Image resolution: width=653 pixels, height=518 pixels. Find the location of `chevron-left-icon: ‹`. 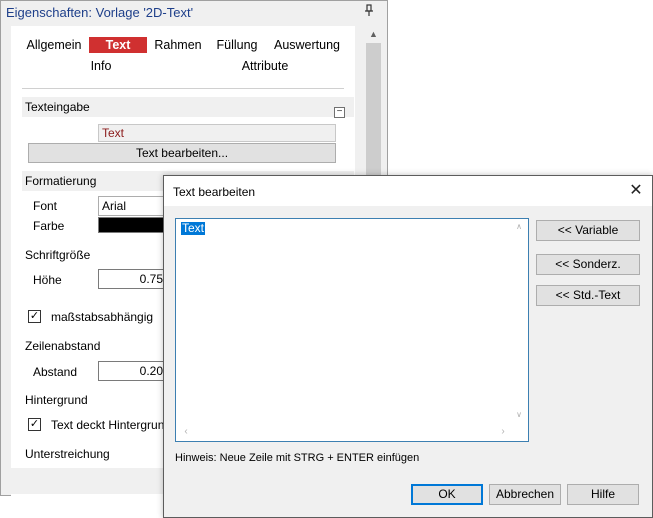

chevron-left-icon: ‹ is located at coordinates (186, 432).